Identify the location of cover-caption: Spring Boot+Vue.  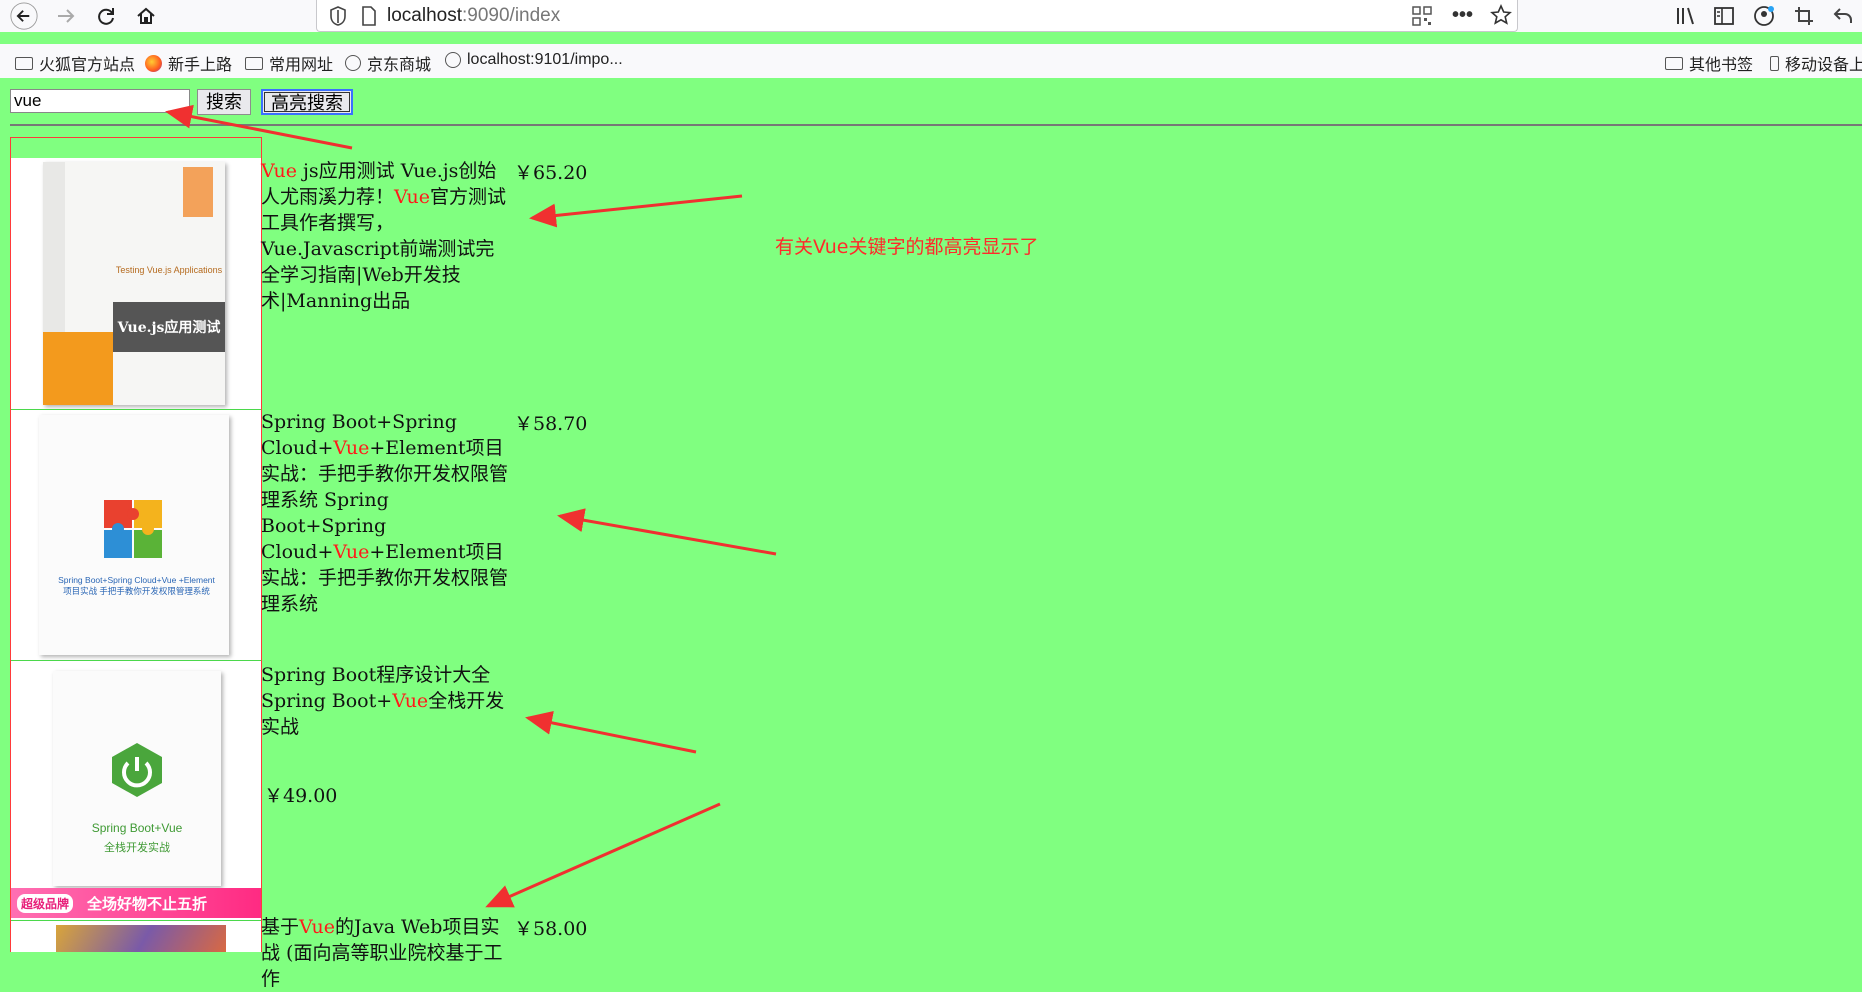
(137, 828).